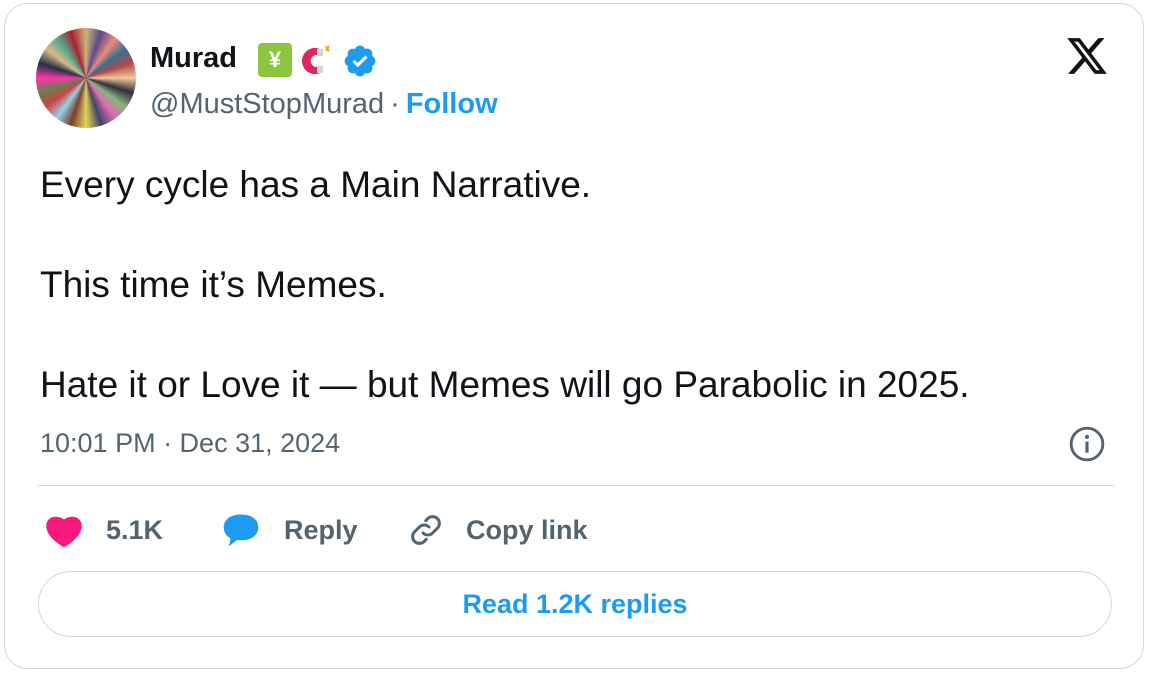 This screenshot has height=674, width=1164. I want to click on magnet-emoji-icon, so click(316, 59).